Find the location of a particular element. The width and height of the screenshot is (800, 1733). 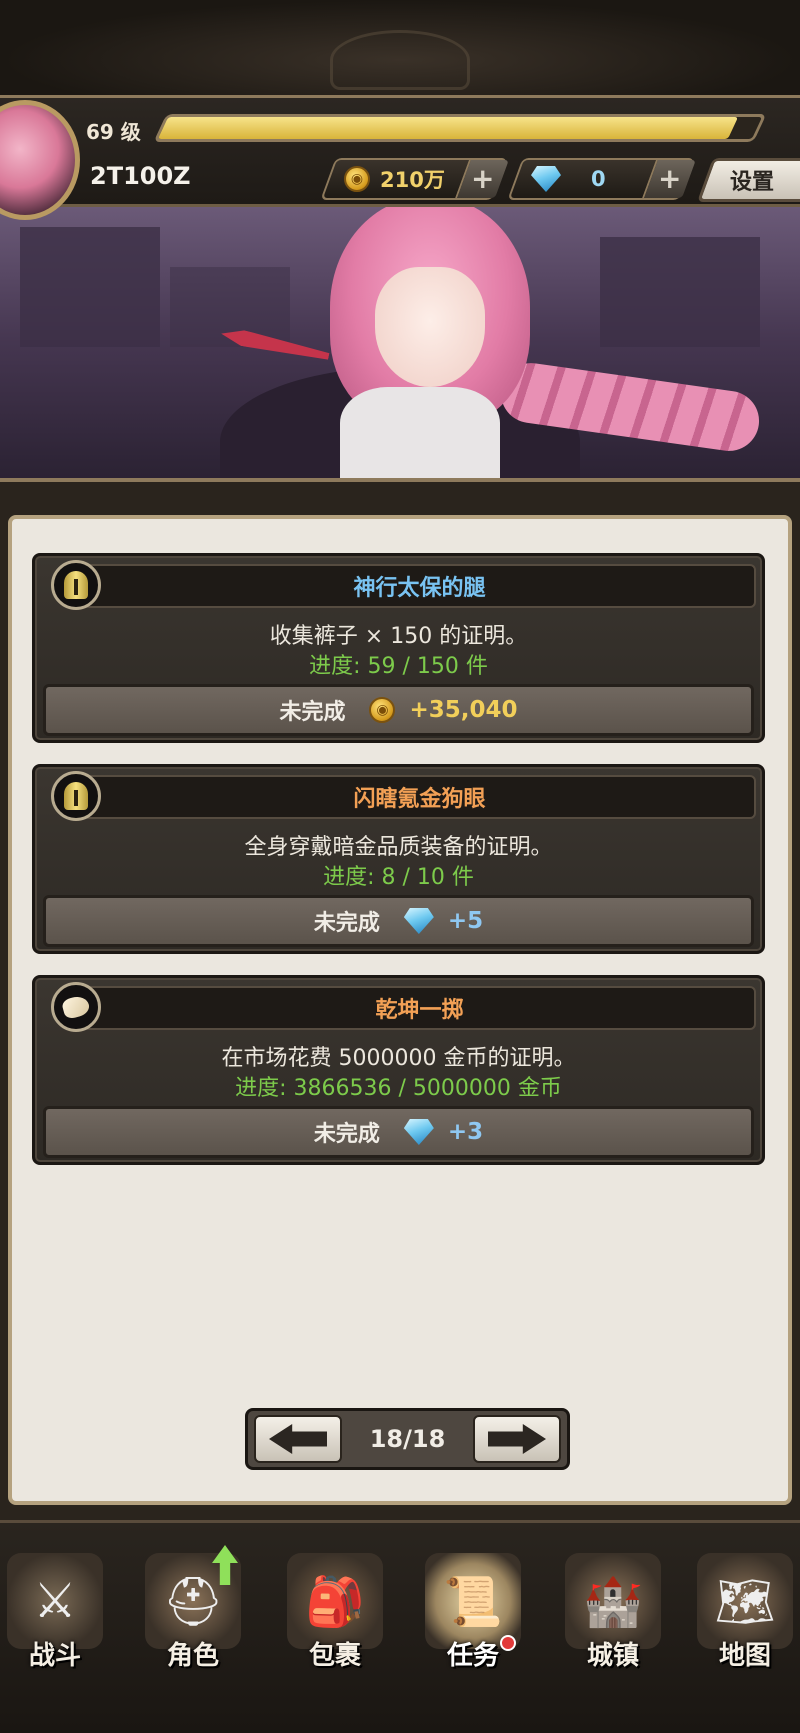

quest-title: 神行太保的腿 is located at coordinates (419, 588).